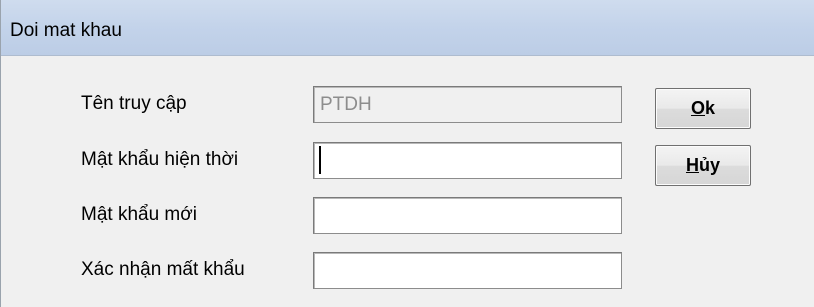 Image resolution: width=814 pixels, height=307 pixels. I want to click on username-label: Tên truy cập, so click(134, 103).